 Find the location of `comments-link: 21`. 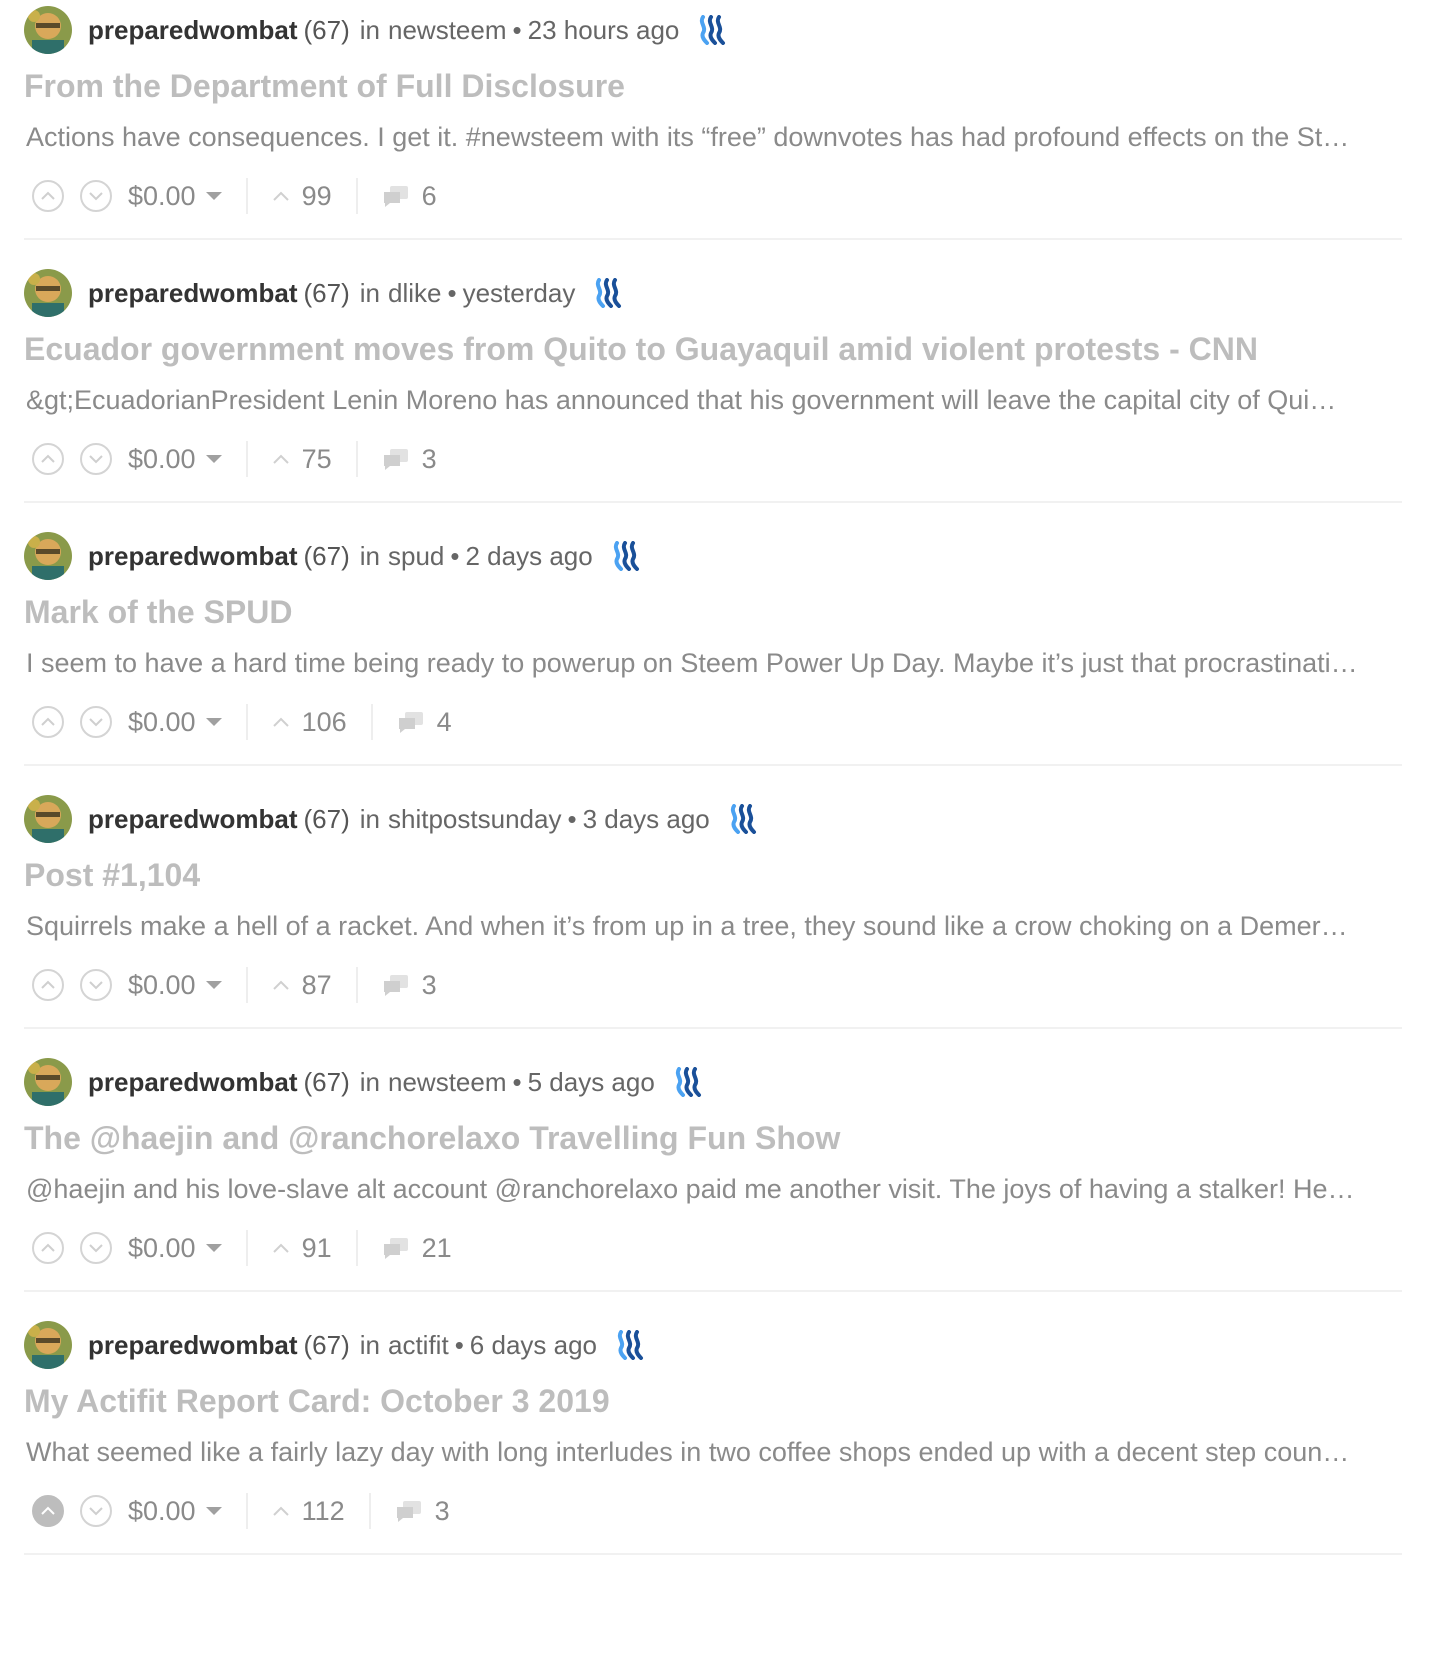

comments-link: 21 is located at coordinates (417, 1248).